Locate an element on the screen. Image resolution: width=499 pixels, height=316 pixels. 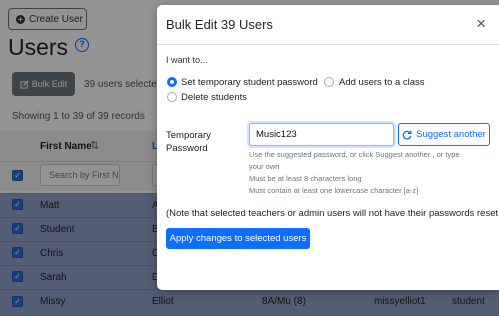
apply-changes-button: Apply changes to selected users is located at coordinates (238, 238).